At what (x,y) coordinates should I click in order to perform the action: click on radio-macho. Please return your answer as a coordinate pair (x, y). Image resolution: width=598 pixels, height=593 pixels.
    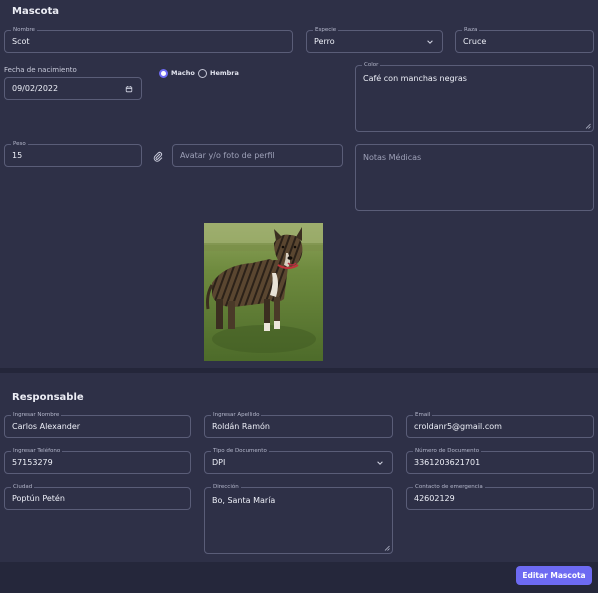
    Looking at the image, I should click on (163, 73).